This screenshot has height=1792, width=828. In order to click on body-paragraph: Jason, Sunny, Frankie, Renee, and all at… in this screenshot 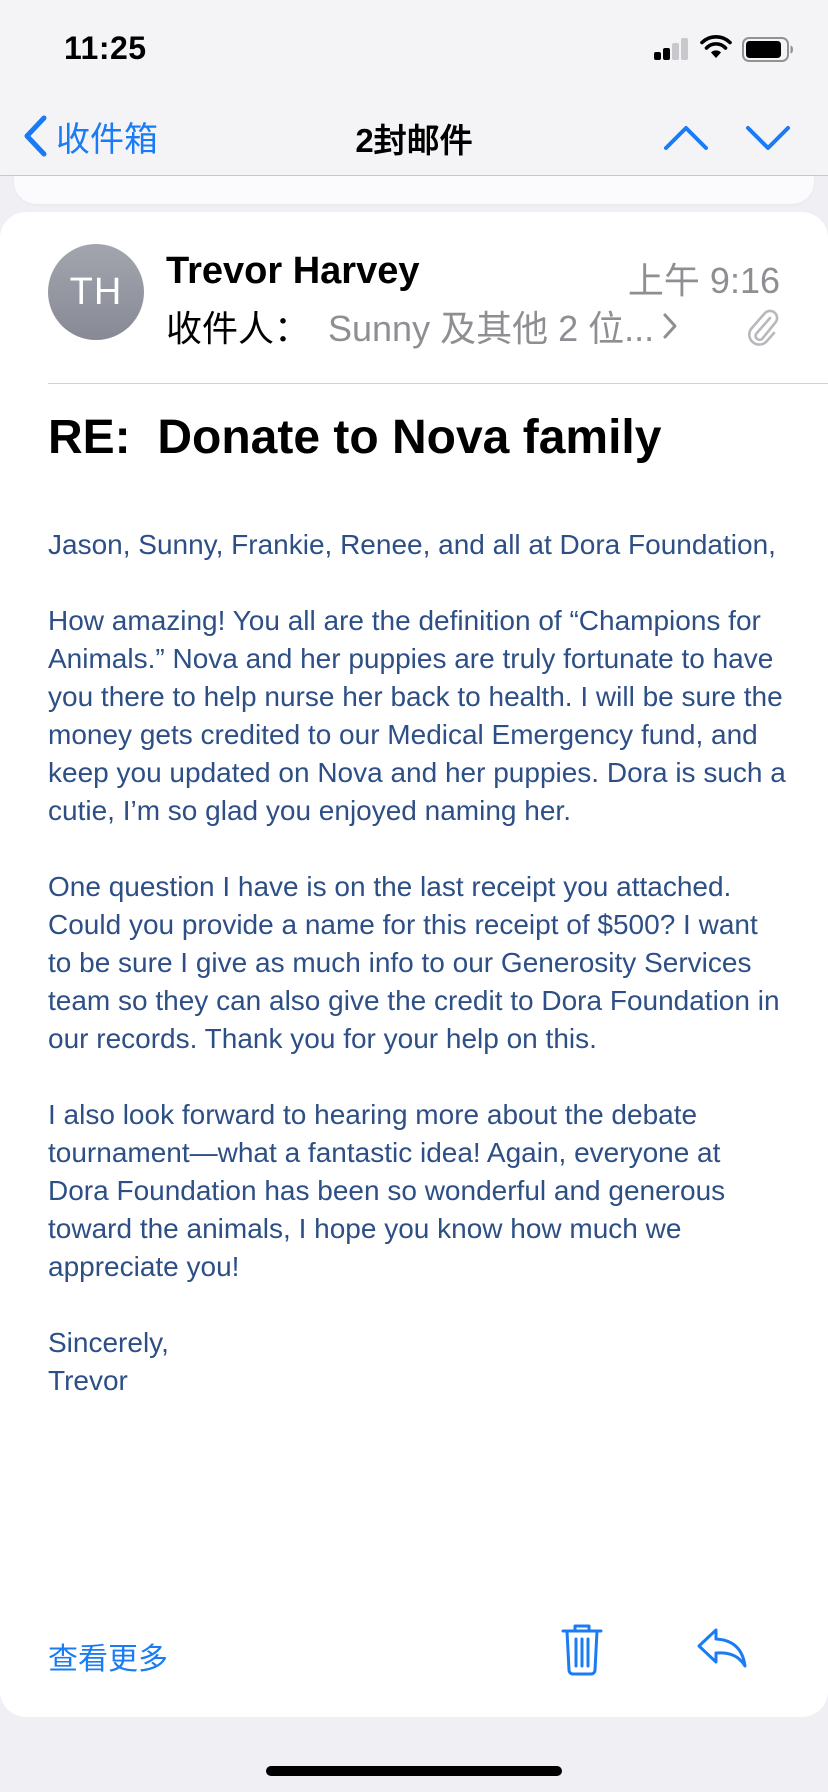, I will do `click(412, 544)`.